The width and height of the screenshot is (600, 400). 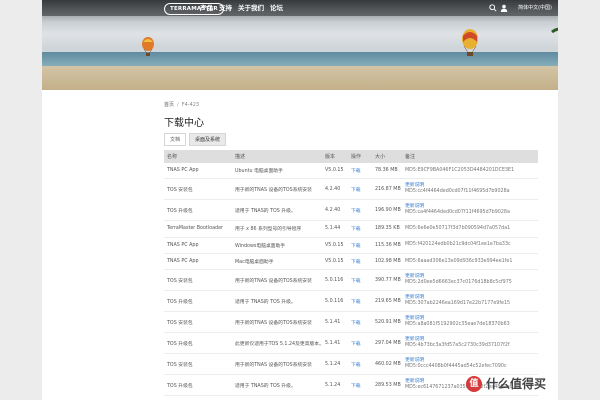 I want to click on column-header-notes: 备注, so click(x=470, y=156).